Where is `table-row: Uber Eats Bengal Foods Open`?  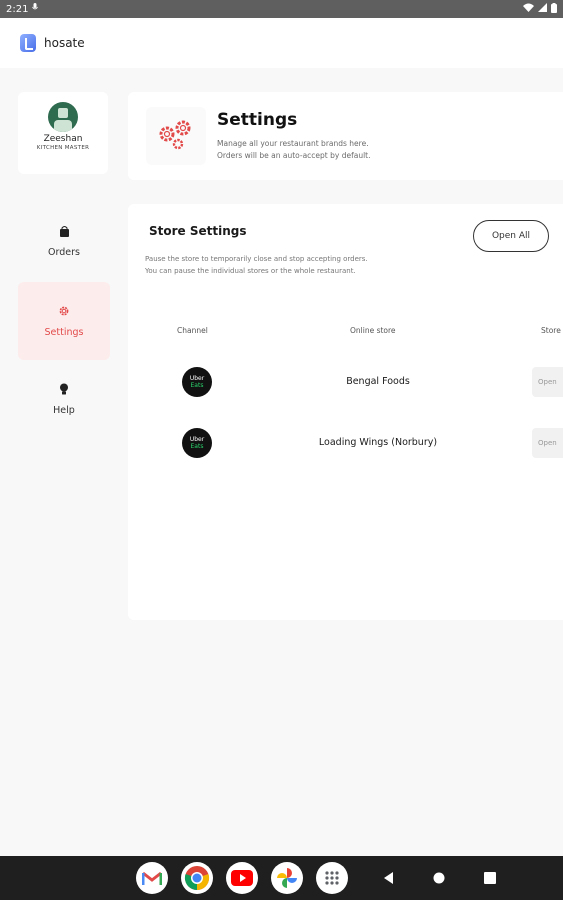
table-row: Uber Eats Bengal Foods Open is located at coordinates (345, 382).